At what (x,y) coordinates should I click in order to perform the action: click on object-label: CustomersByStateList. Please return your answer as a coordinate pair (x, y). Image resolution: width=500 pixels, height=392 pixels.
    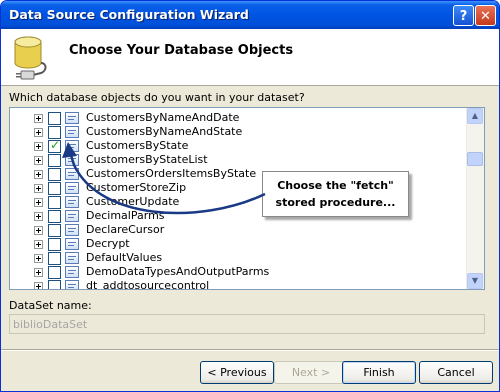
    Looking at the image, I should click on (147, 159).